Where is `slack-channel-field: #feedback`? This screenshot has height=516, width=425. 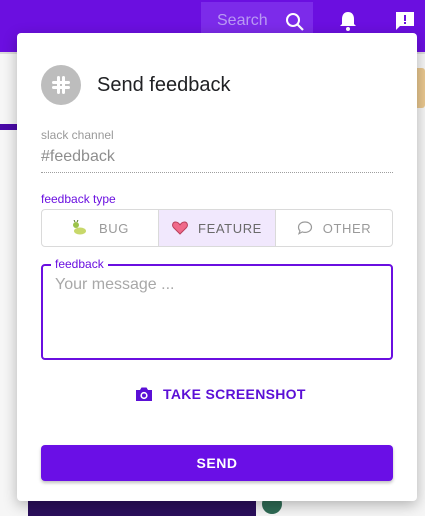
slack-channel-field: #feedback is located at coordinates (78, 156).